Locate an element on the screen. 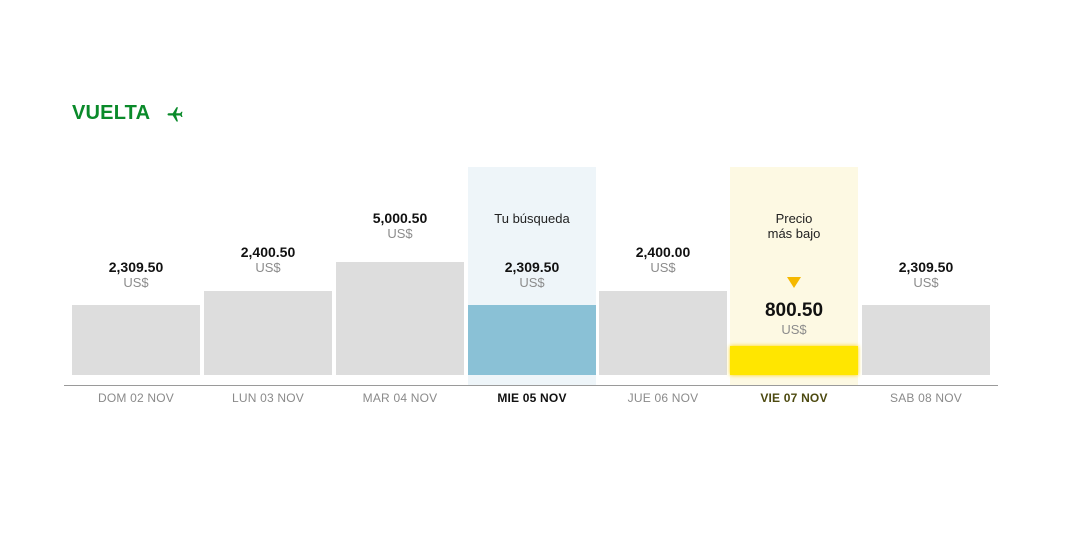 The width and height of the screenshot is (1080, 533). chart-baseline is located at coordinates (531, 385).